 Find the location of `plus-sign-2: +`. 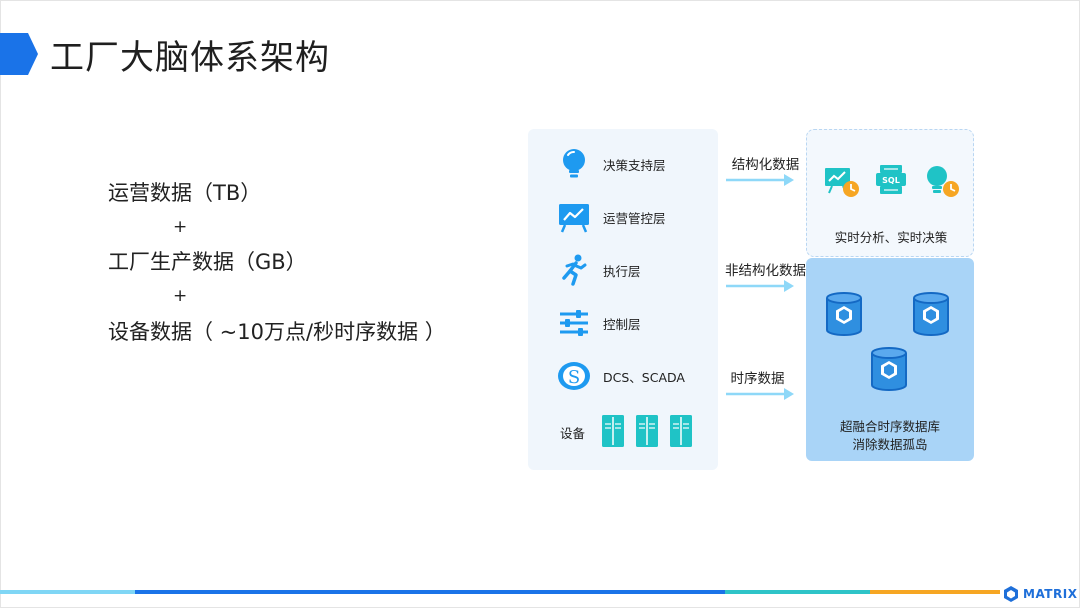

plus-sign-2: + is located at coordinates (180, 296).